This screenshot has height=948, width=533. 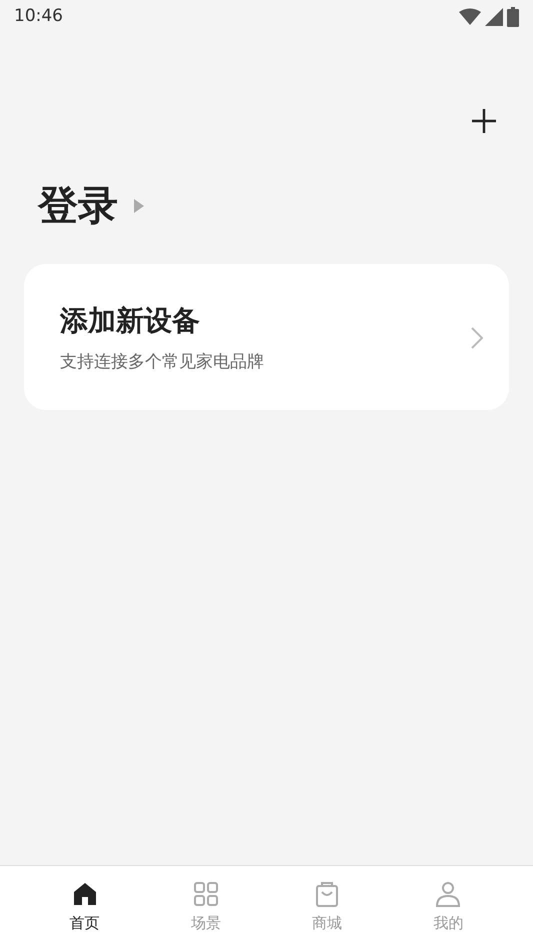 What do you see at coordinates (477, 337) in the screenshot?
I see `chevron-right-icon` at bounding box center [477, 337].